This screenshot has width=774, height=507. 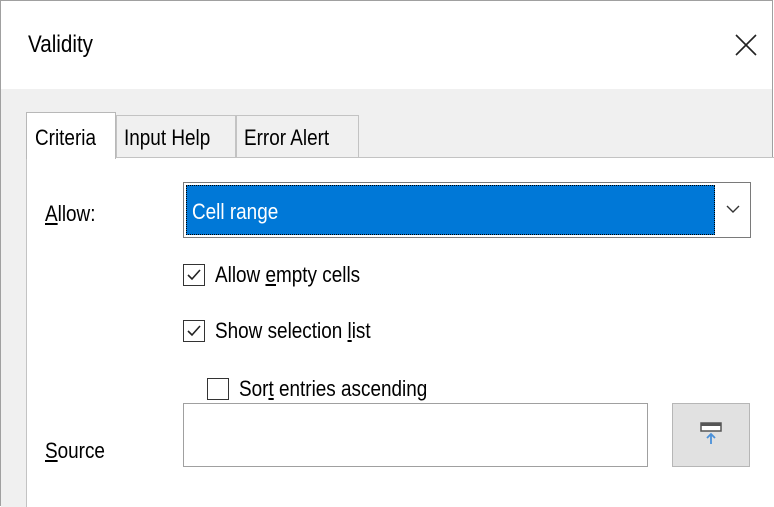 What do you see at coordinates (415, 435) in the screenshot?
I see `source-input` at bounding box center [415, 435].